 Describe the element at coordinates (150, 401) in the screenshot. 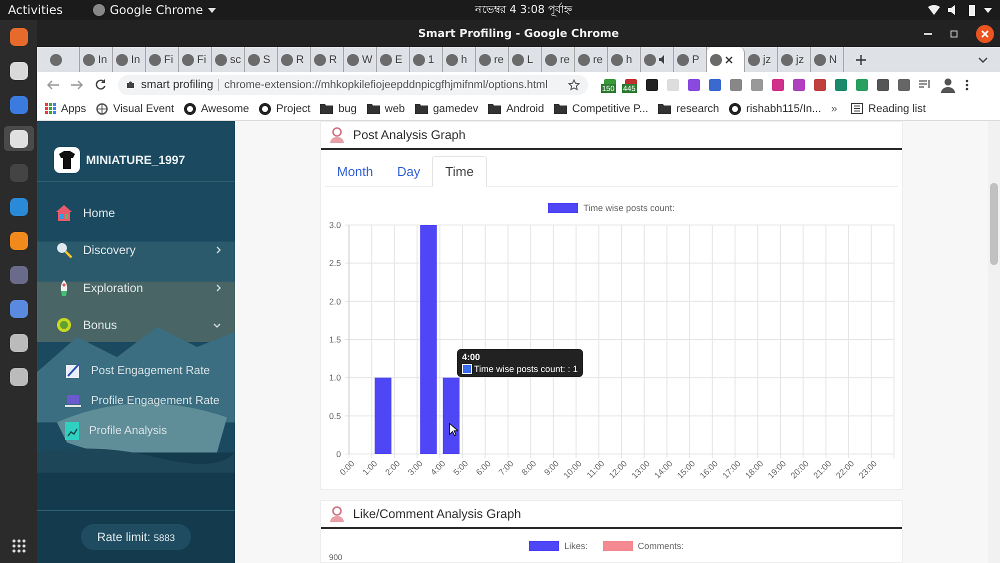

I see `submenu-item: Profile Engagement Rate` at that location.